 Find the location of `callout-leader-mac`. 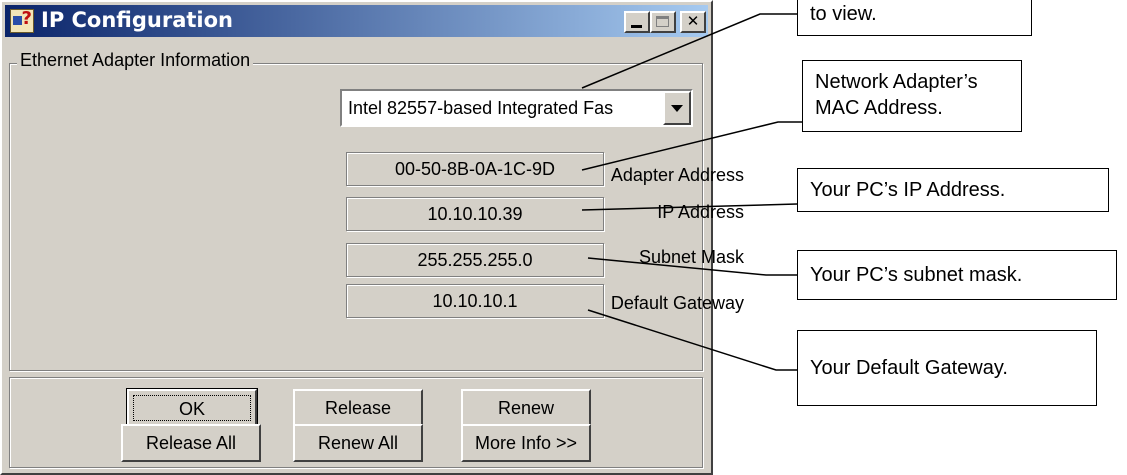

callout-leader-mac is located at coordinates (691, 146).